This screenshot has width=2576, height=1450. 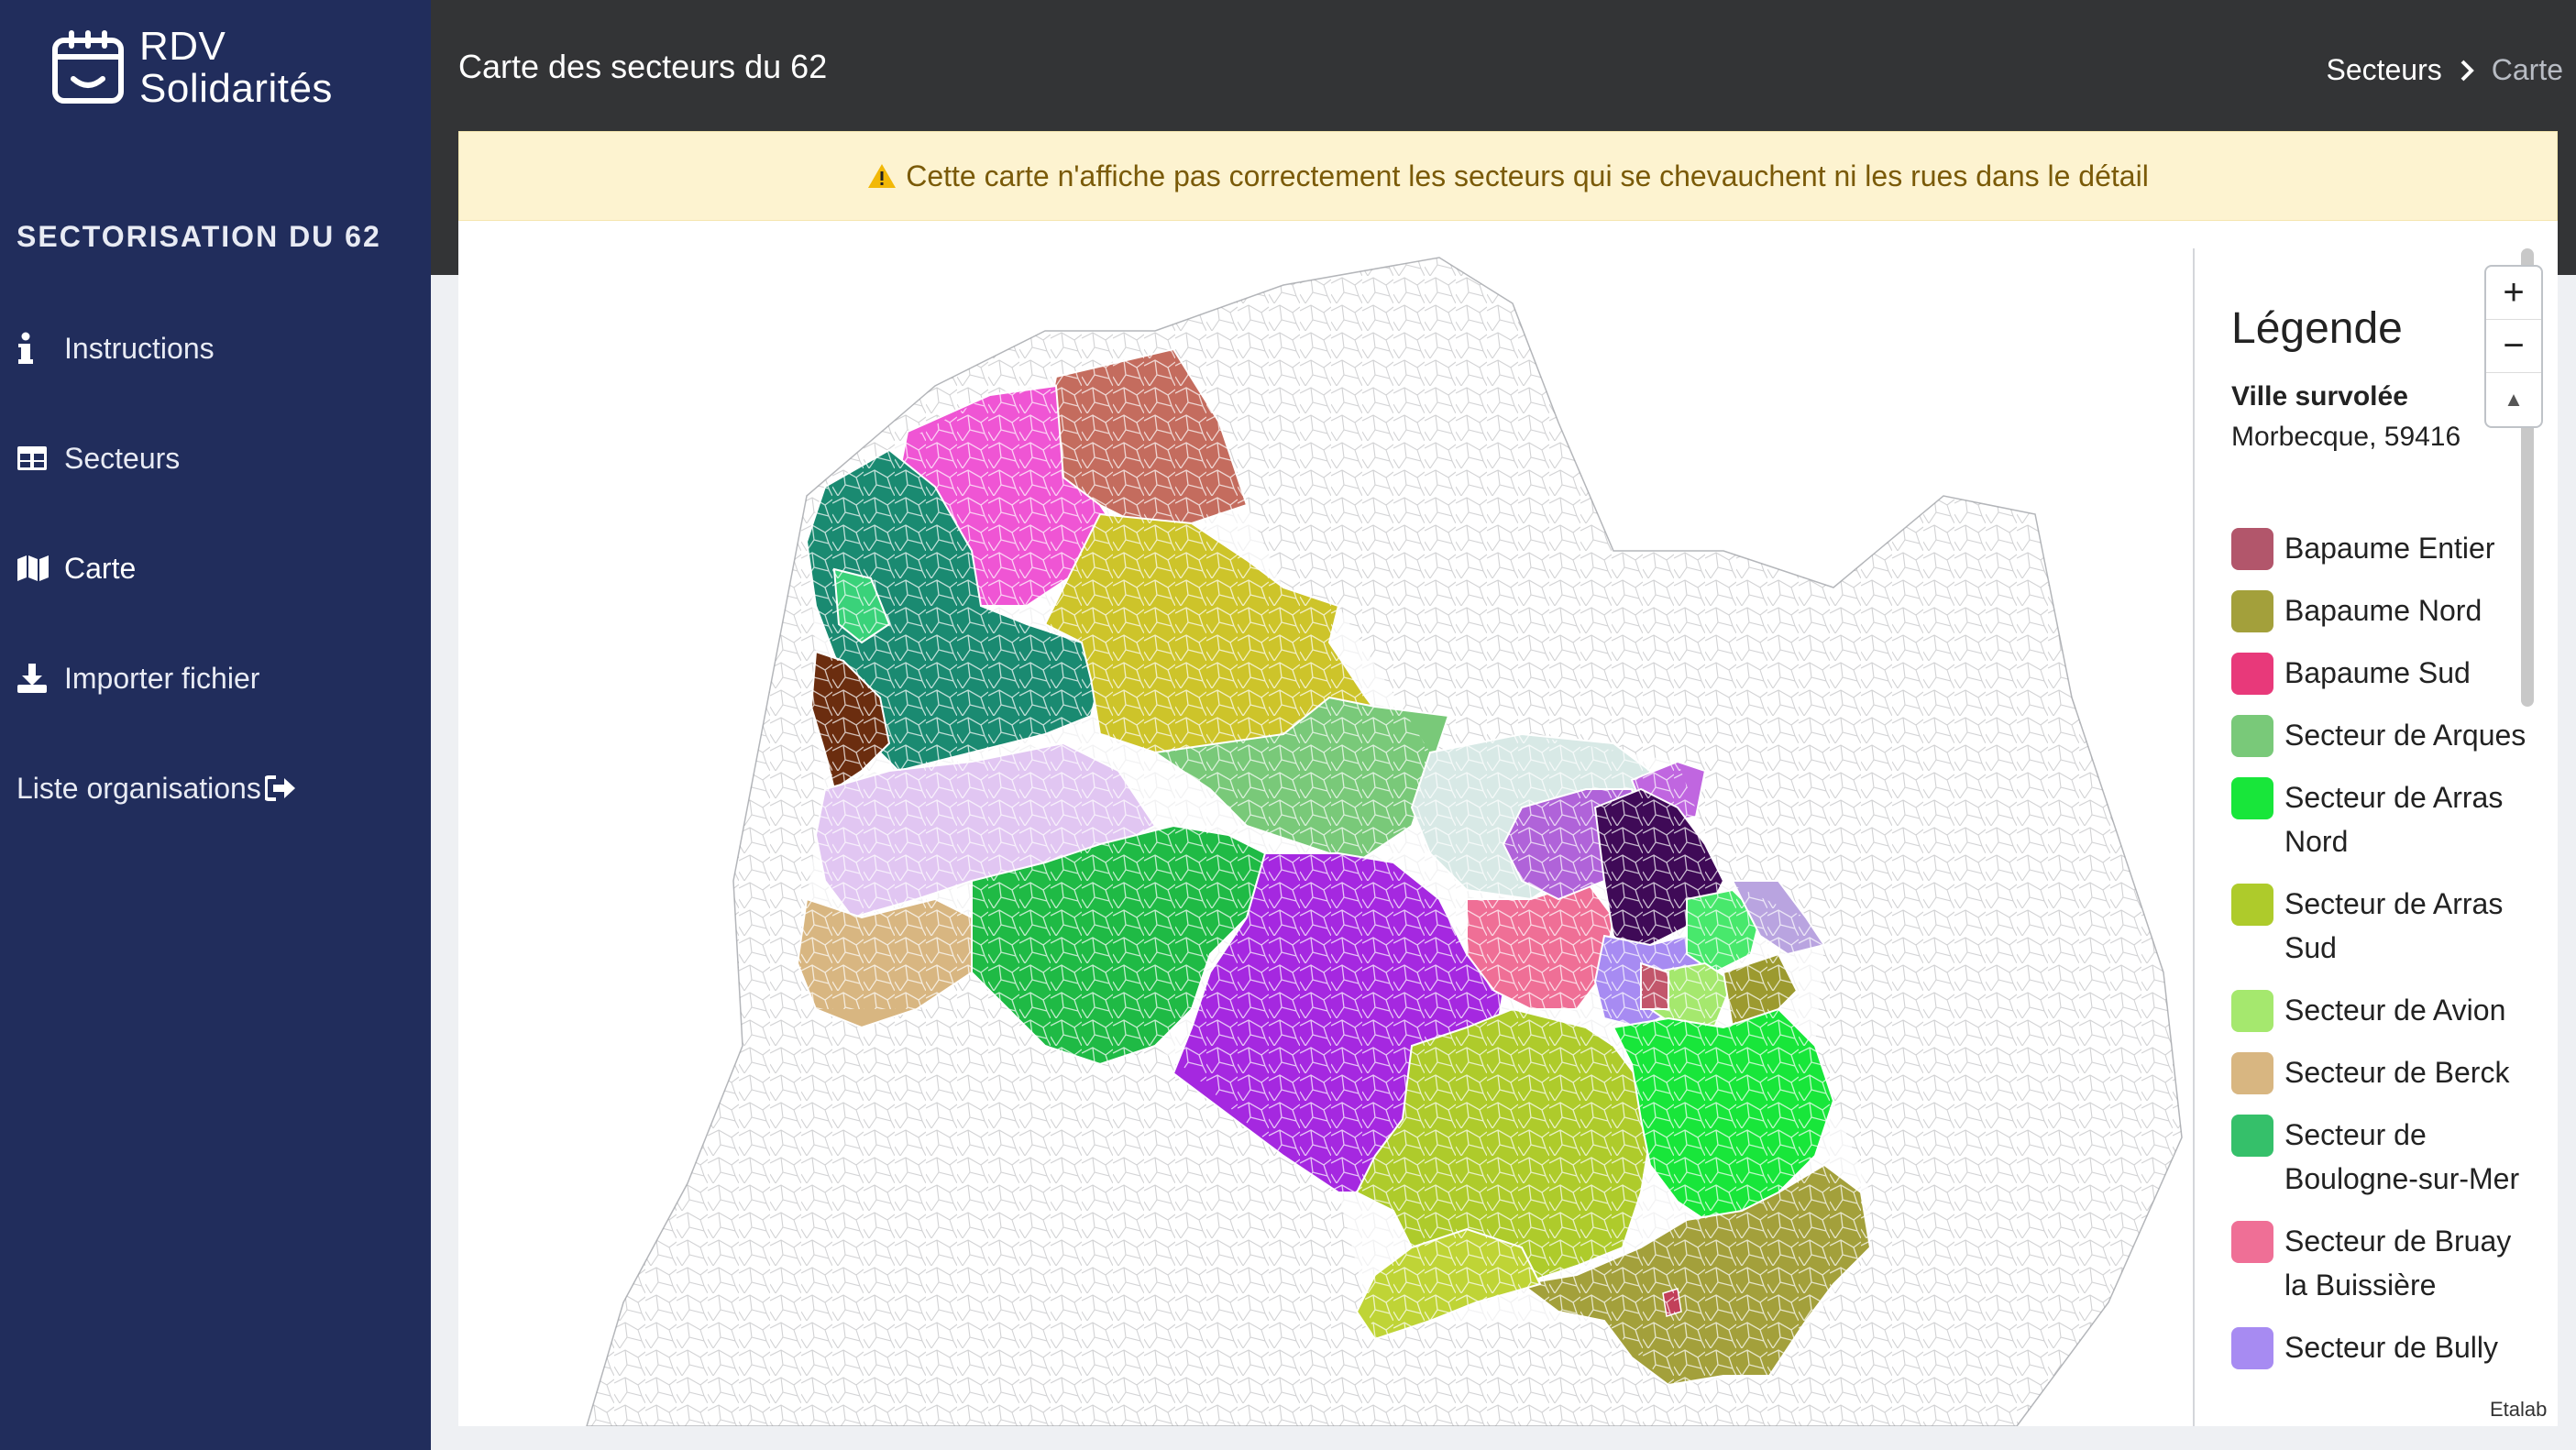 What do you see at coordinates (139, 788) in the screenshot?
I see `sidebar-item-label: Liste organisations` at bounding box center [139, 788].